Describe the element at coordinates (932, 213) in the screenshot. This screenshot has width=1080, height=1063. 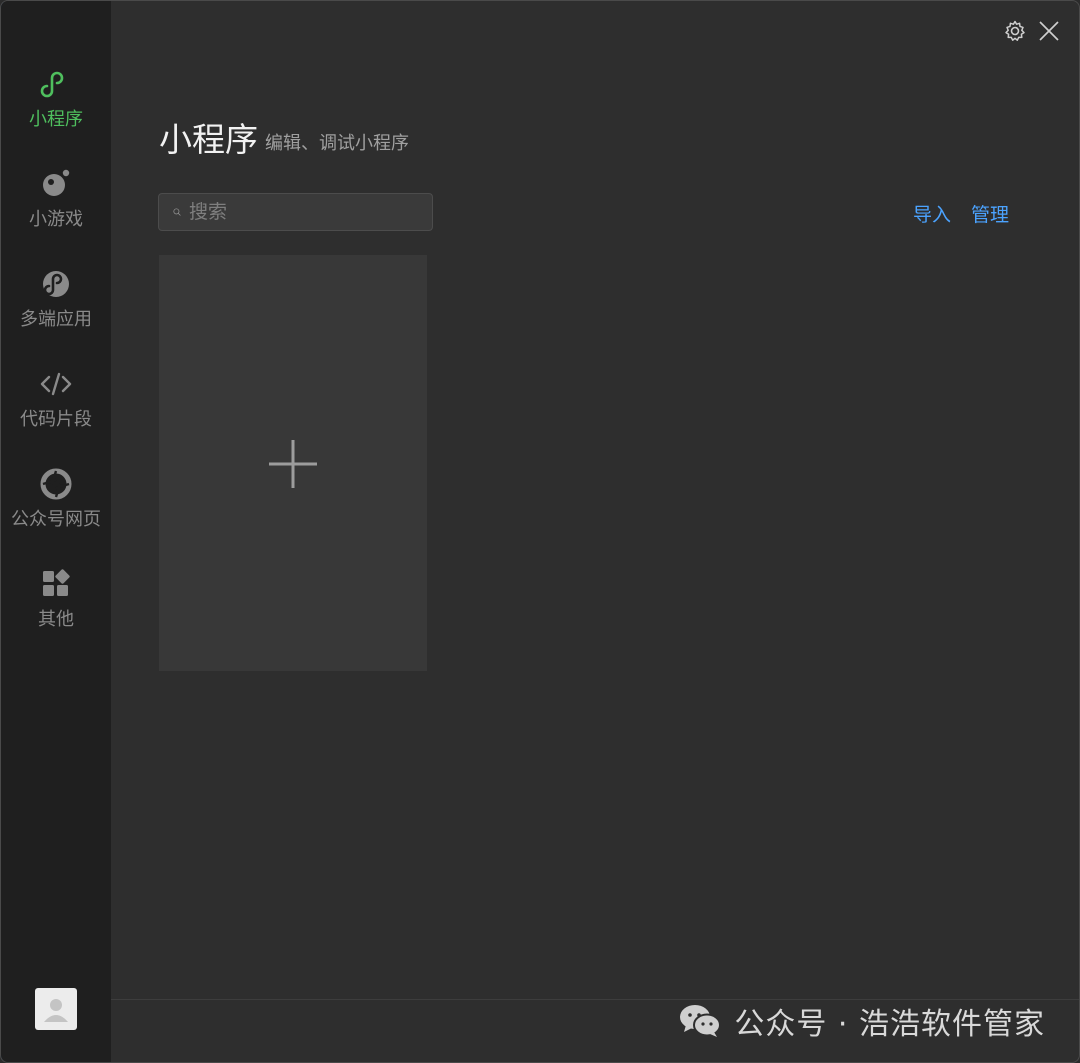
I see `import-link: 导入` at that location.